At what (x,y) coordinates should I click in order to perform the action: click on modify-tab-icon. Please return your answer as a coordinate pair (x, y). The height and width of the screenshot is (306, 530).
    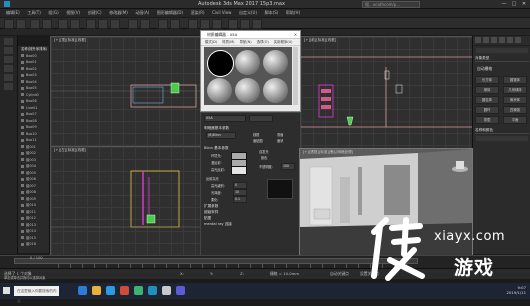
    Looking at the image, I should click on (486, 40).